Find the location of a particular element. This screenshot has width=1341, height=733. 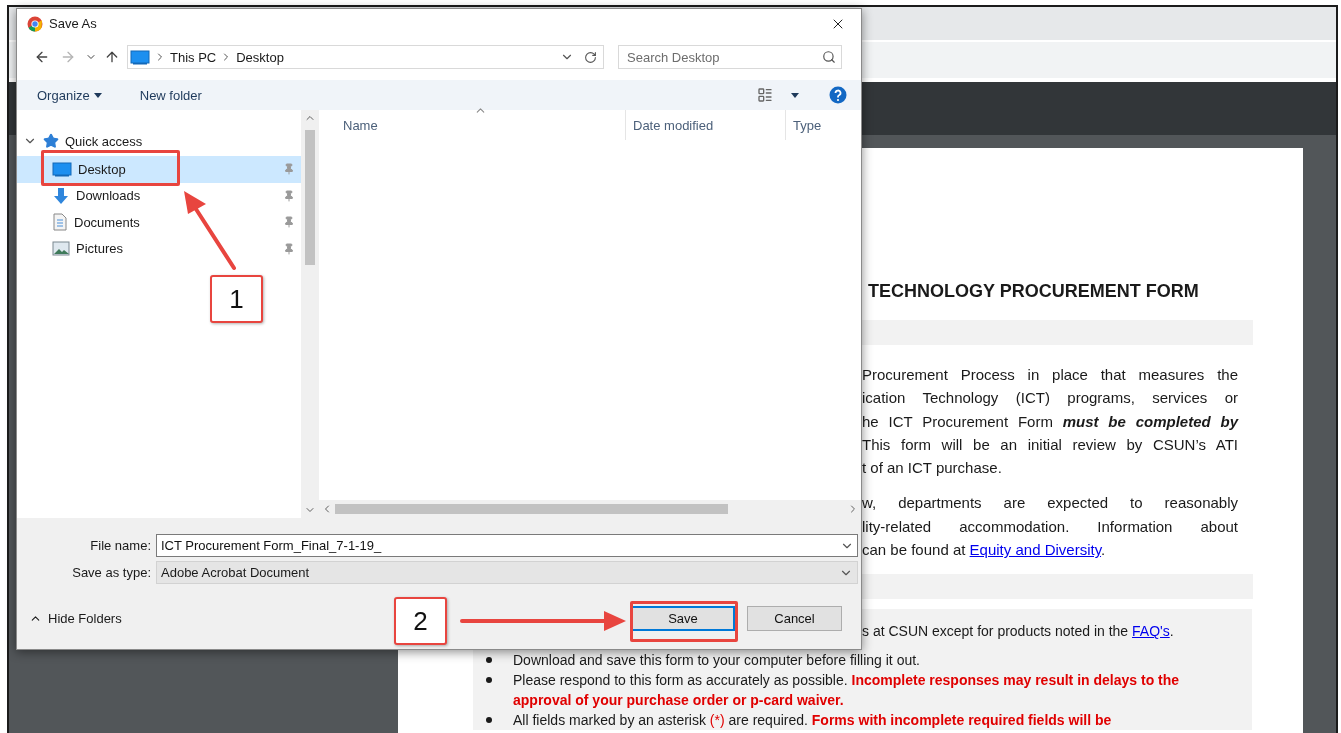

dialog-button: Cancel is located at coordinates (794, 618).